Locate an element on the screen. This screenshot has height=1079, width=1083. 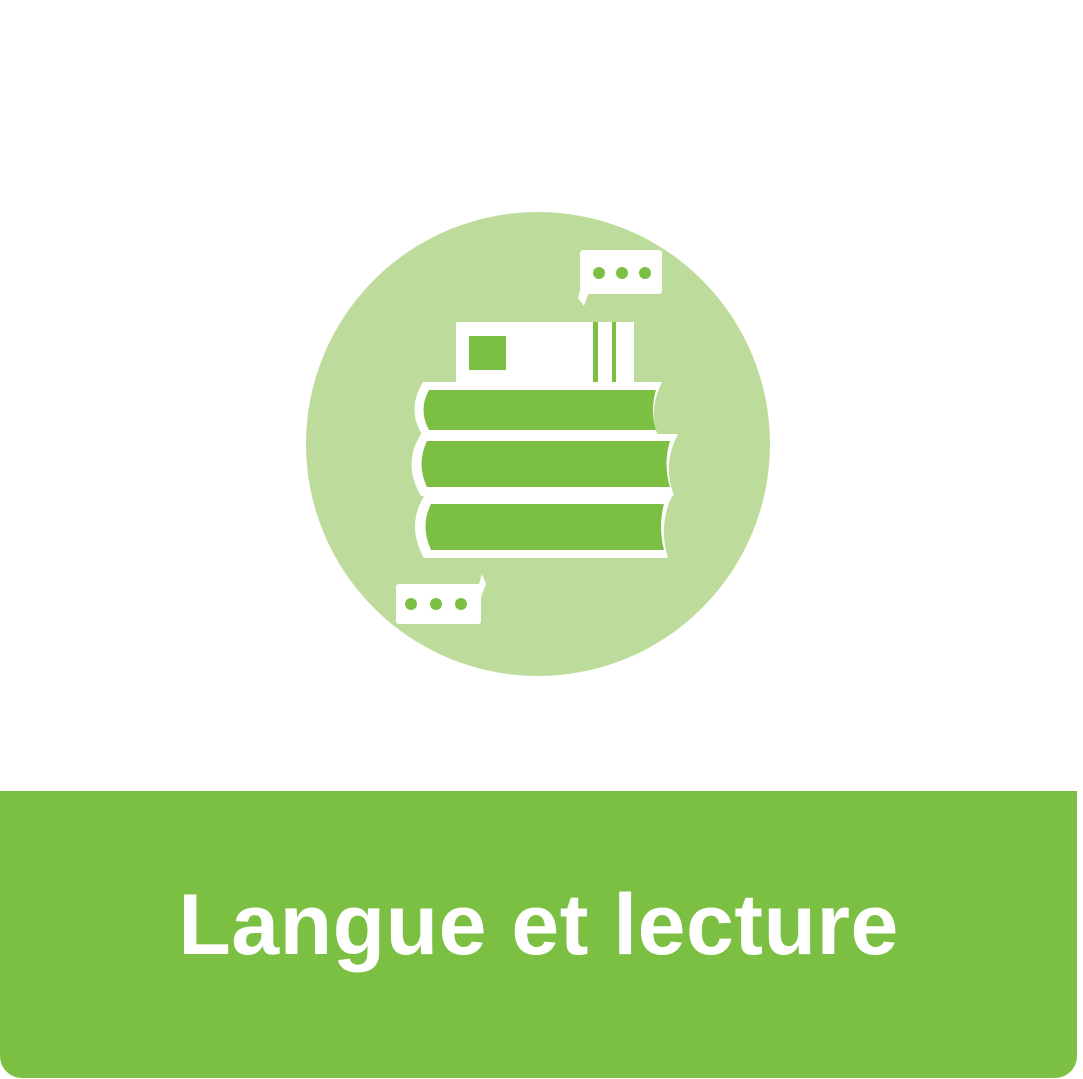
banner-title: Langue et lecture is located at coordinates (538, 925).